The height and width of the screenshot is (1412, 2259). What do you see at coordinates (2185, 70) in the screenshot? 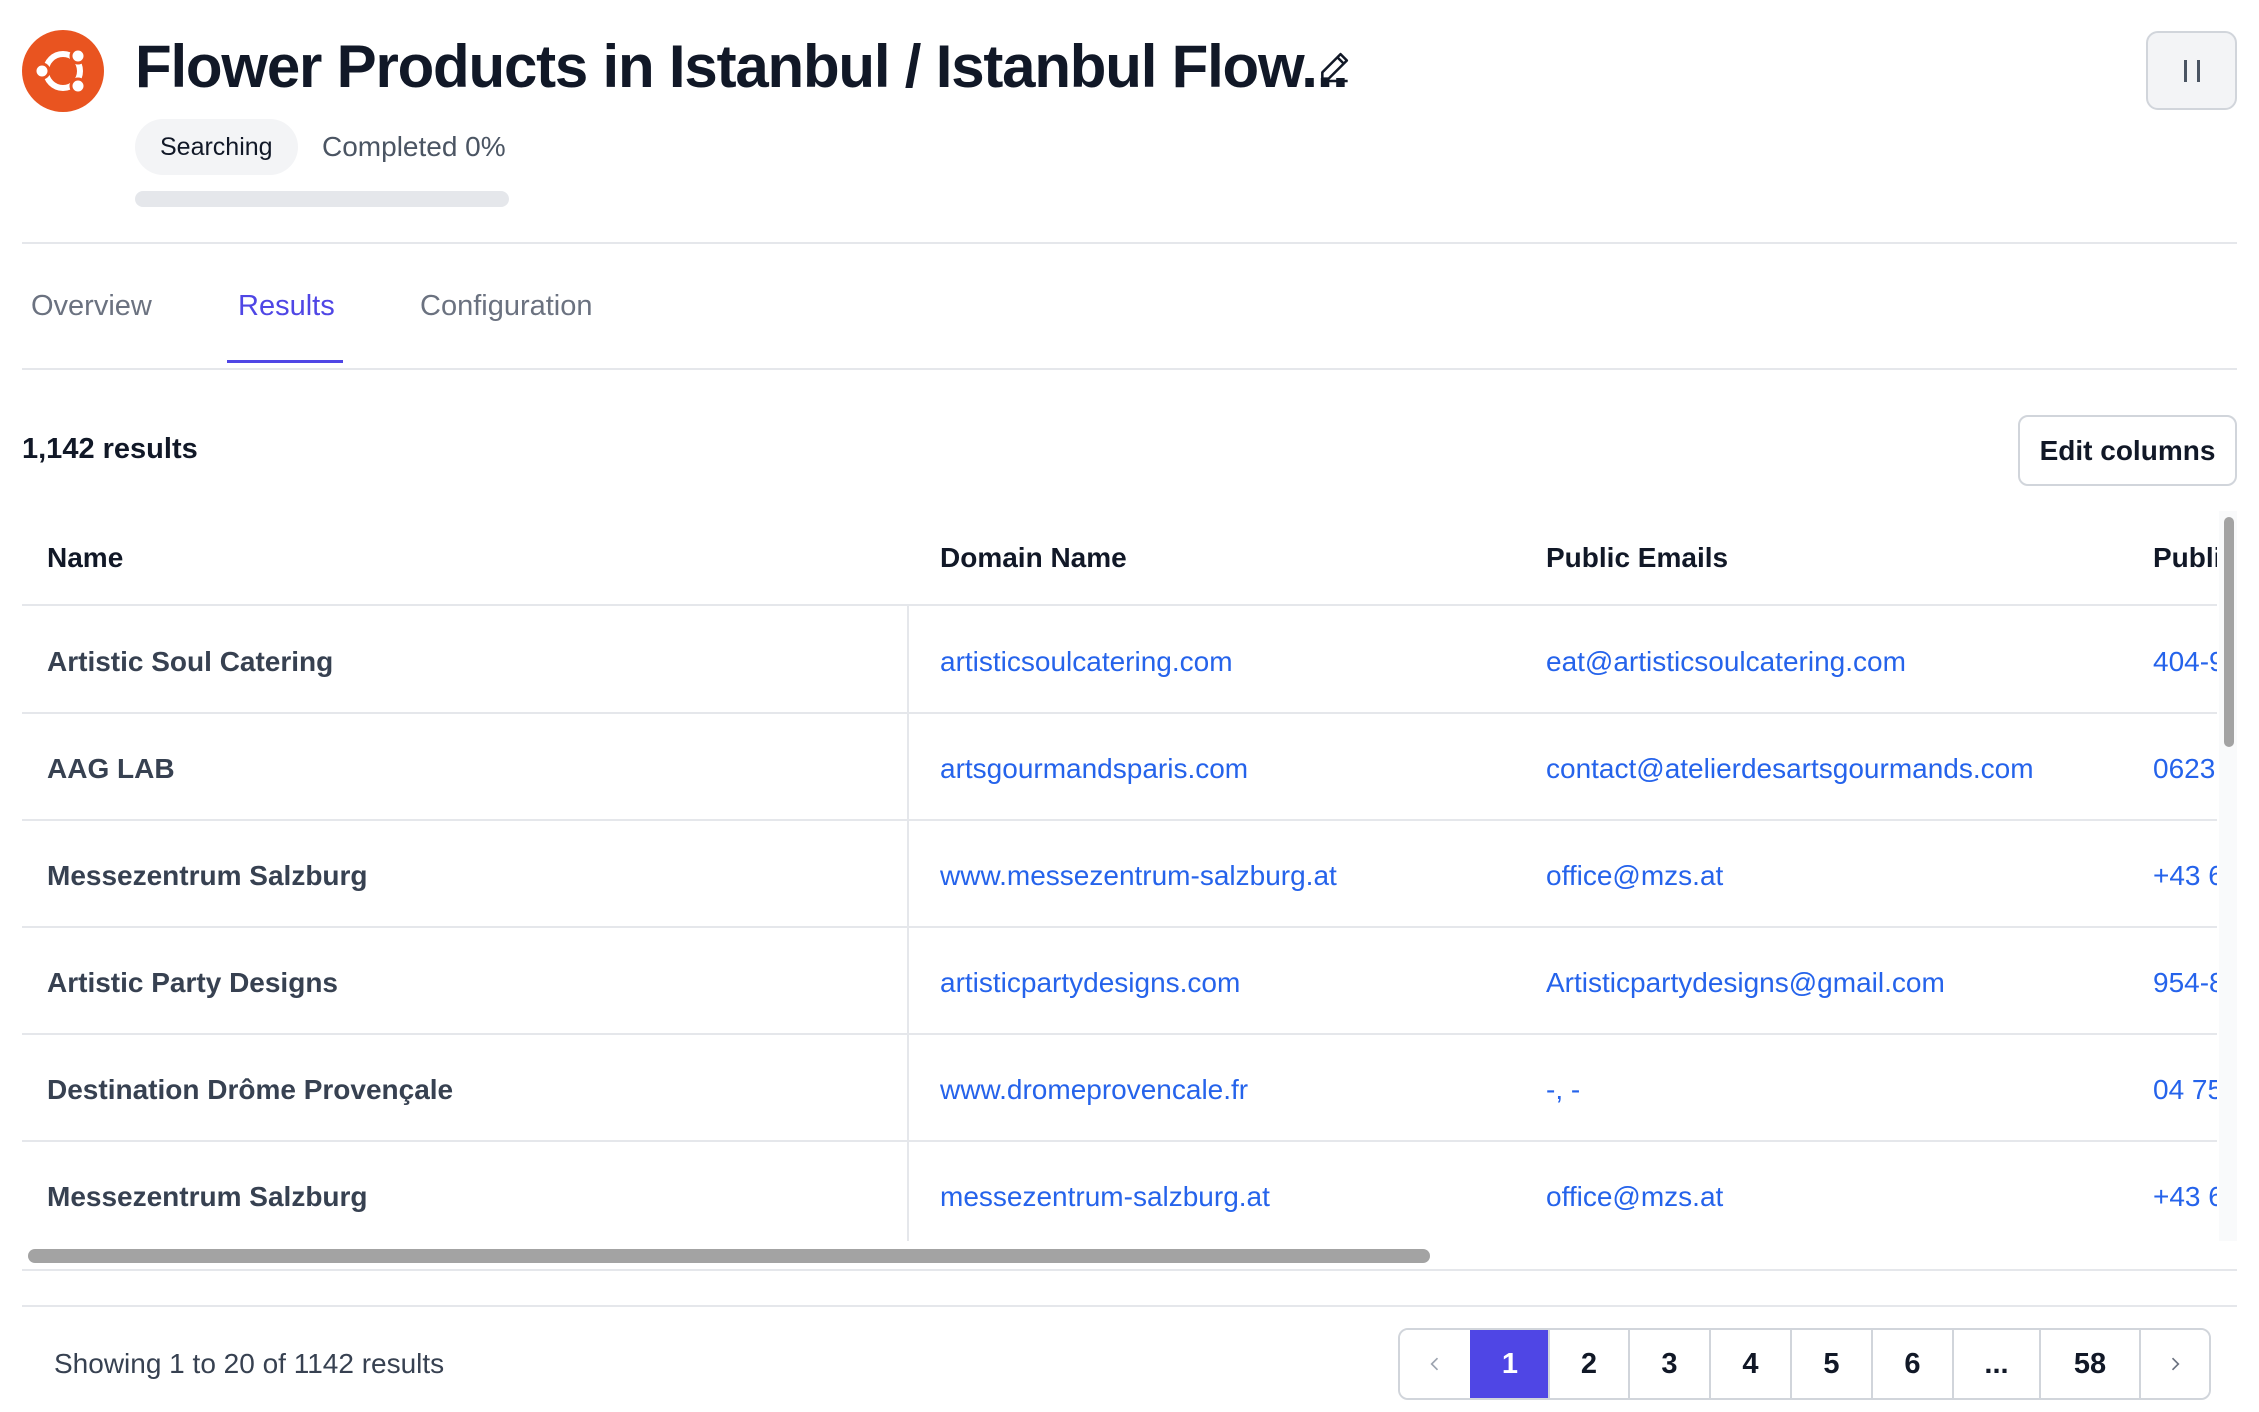
I see `pause-icon` at bounding box center [2185, 70].